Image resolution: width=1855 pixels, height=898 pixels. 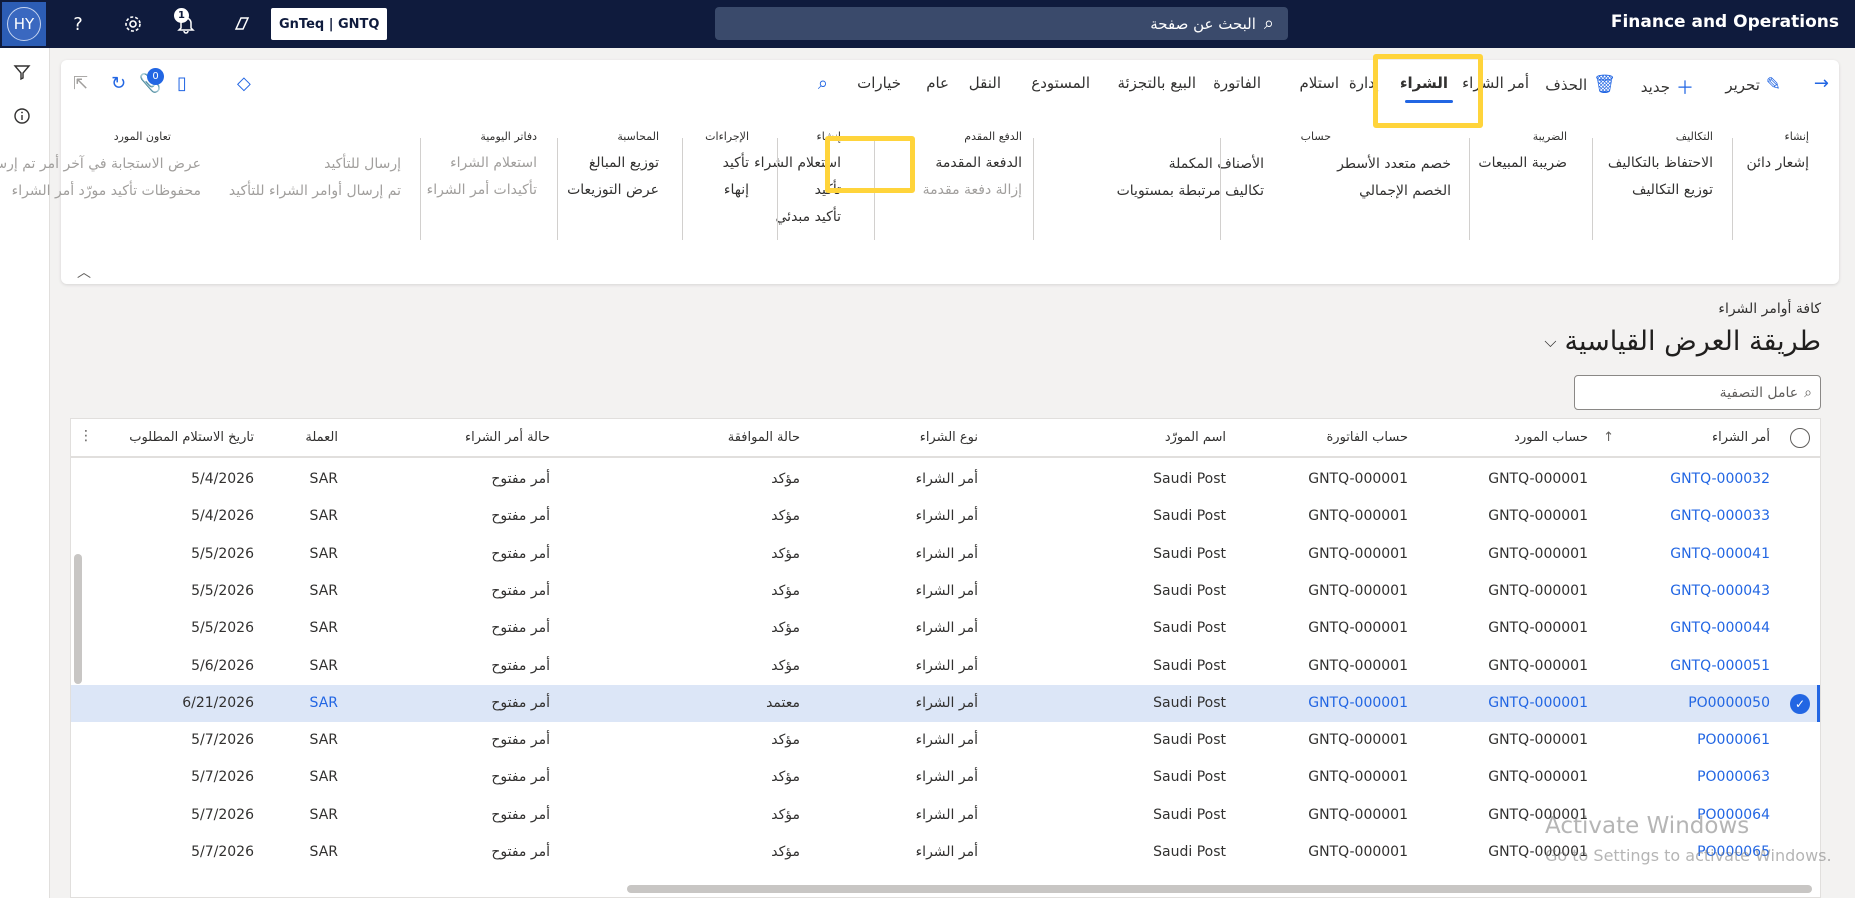 I want to click on horizontal-scrollbar, so click(x=1219, y=889).